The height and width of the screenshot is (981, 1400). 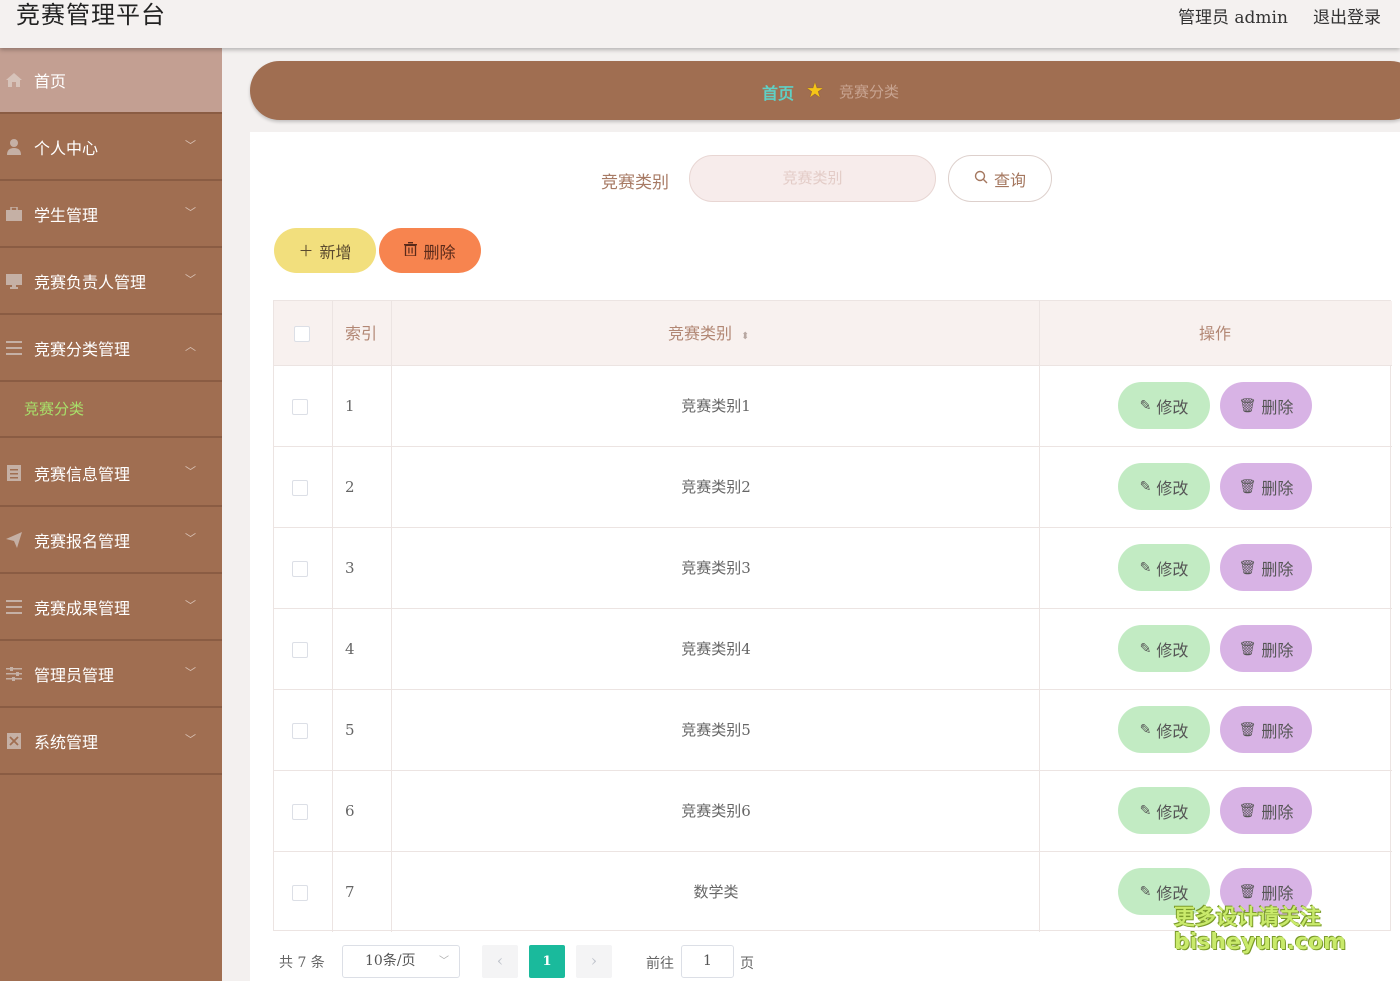 What do you see at coordinates (812, 178) in the screenshot?
I see `search-input: 竞赛类别` at bounding box center [812, 178].